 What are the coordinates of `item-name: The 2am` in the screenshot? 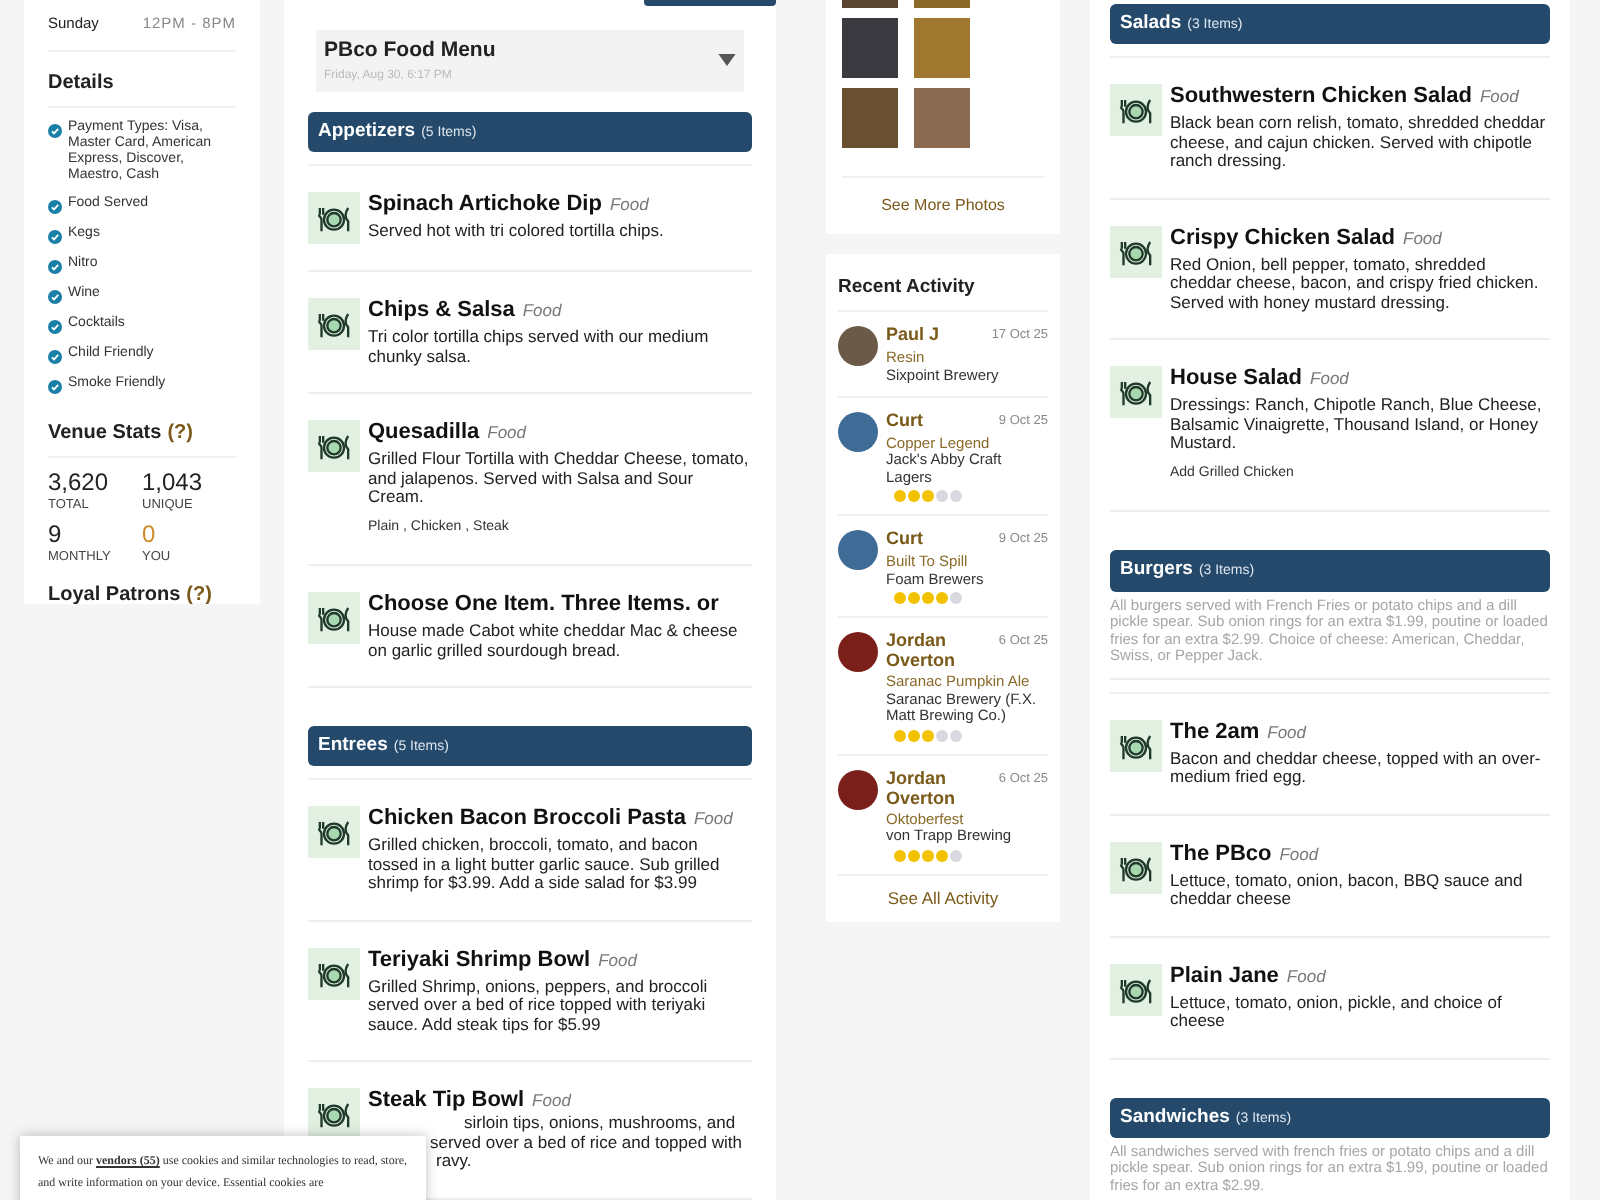 It's located at (1215, 732).